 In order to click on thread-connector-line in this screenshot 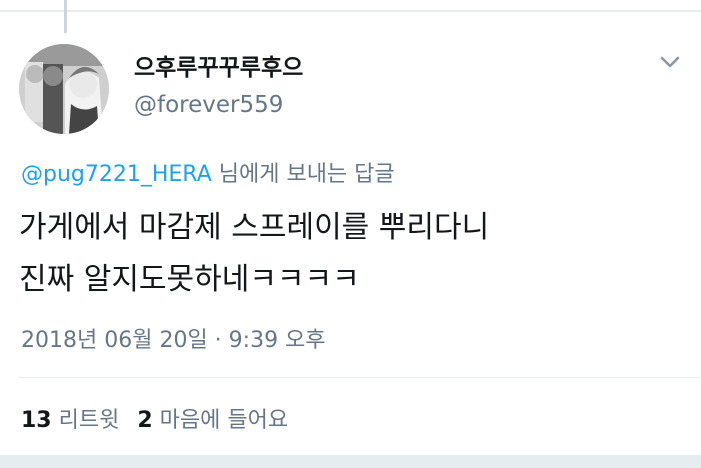, I will do `click(65, 16)`.